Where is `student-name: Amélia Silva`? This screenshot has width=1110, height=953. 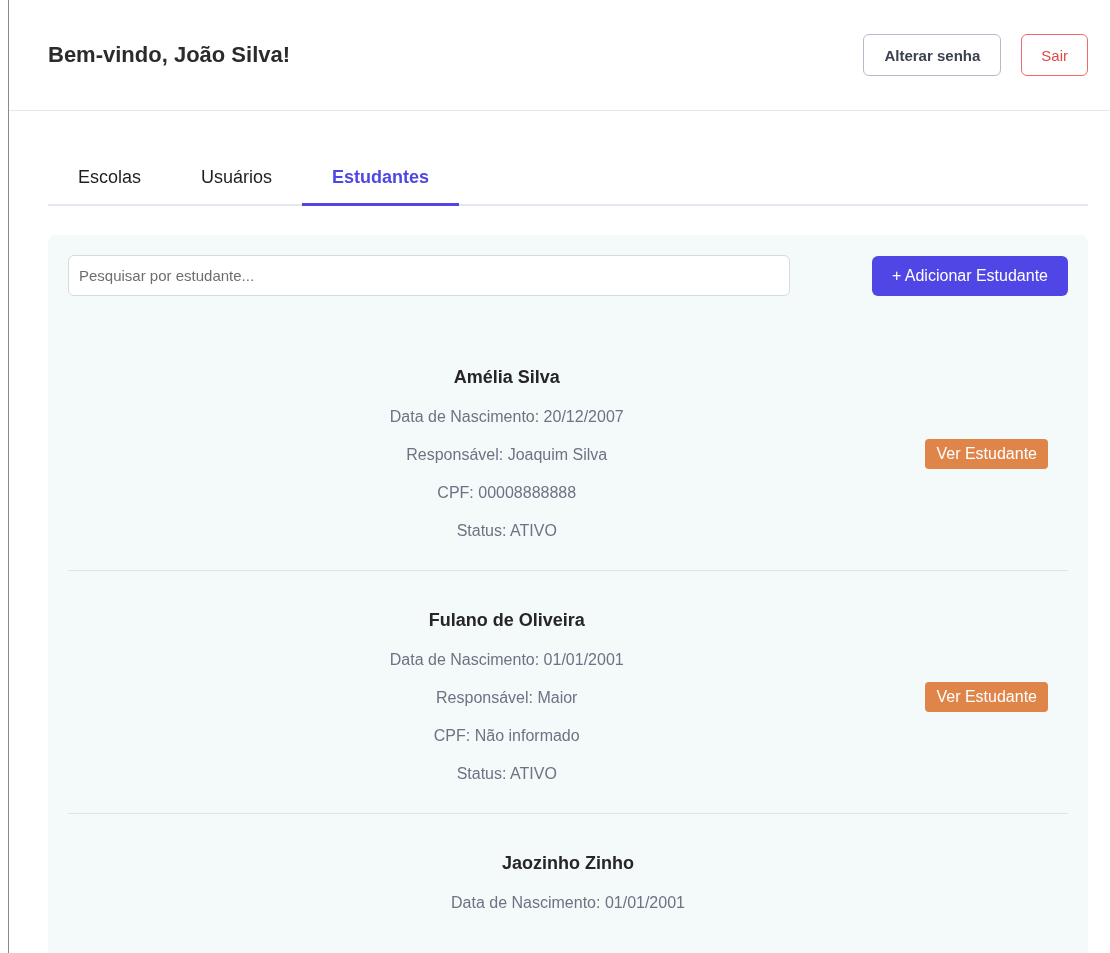 student-name: Amélia Silva is located at coordinates (506, 377).